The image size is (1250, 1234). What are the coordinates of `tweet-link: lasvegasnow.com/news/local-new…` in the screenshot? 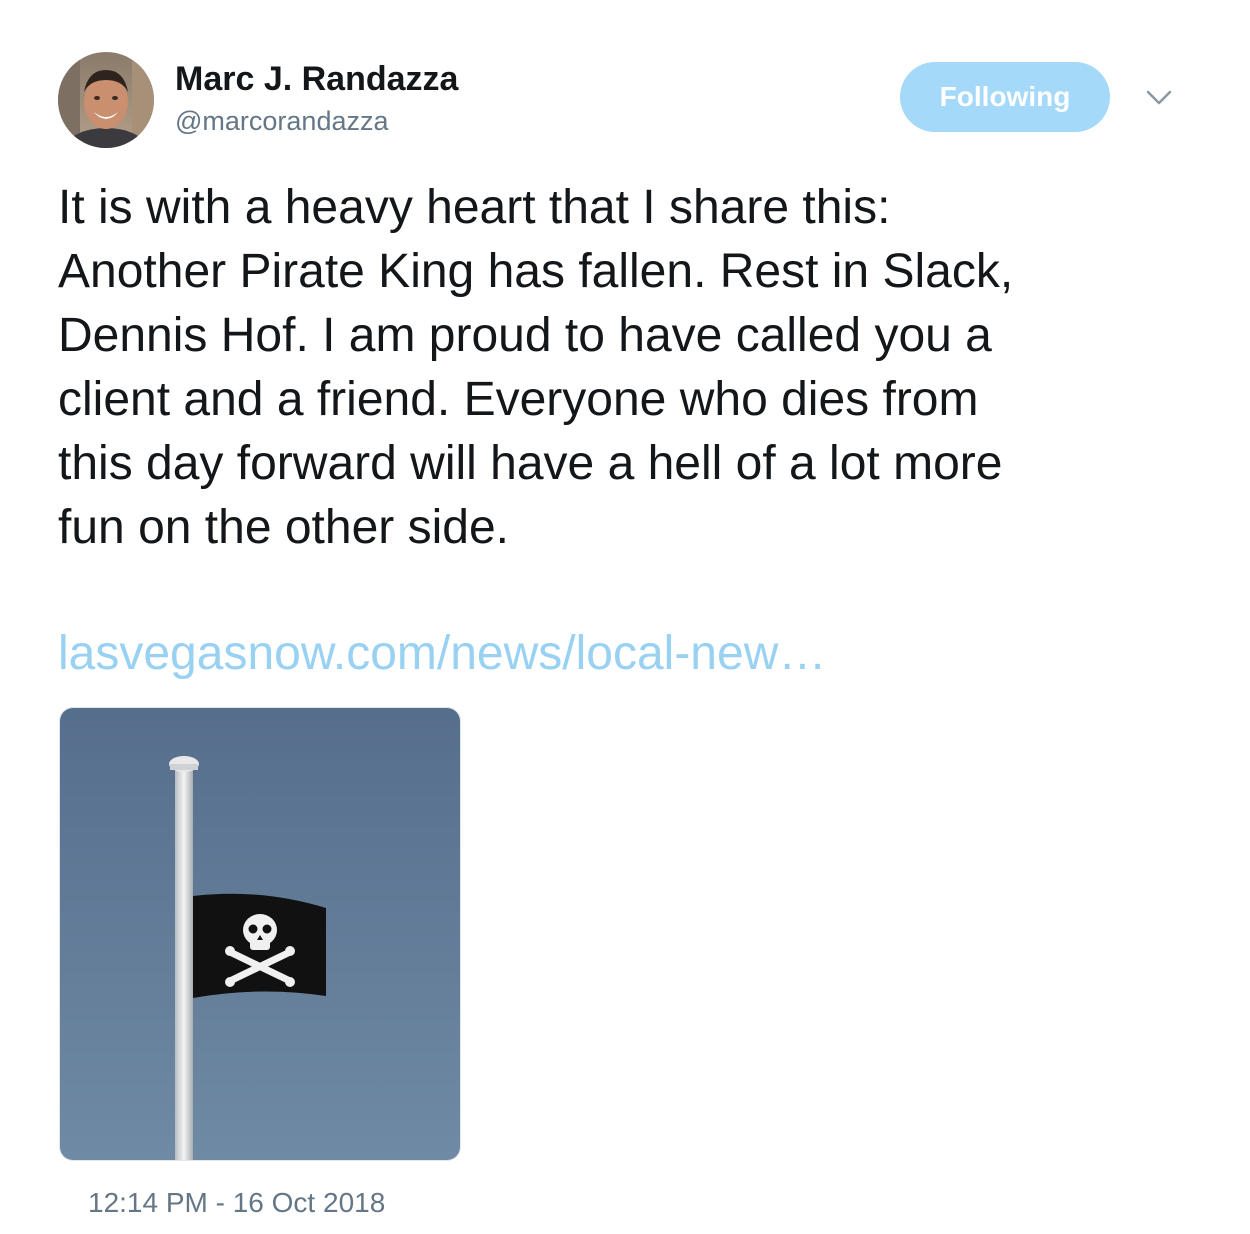 It's located at (442, 654).